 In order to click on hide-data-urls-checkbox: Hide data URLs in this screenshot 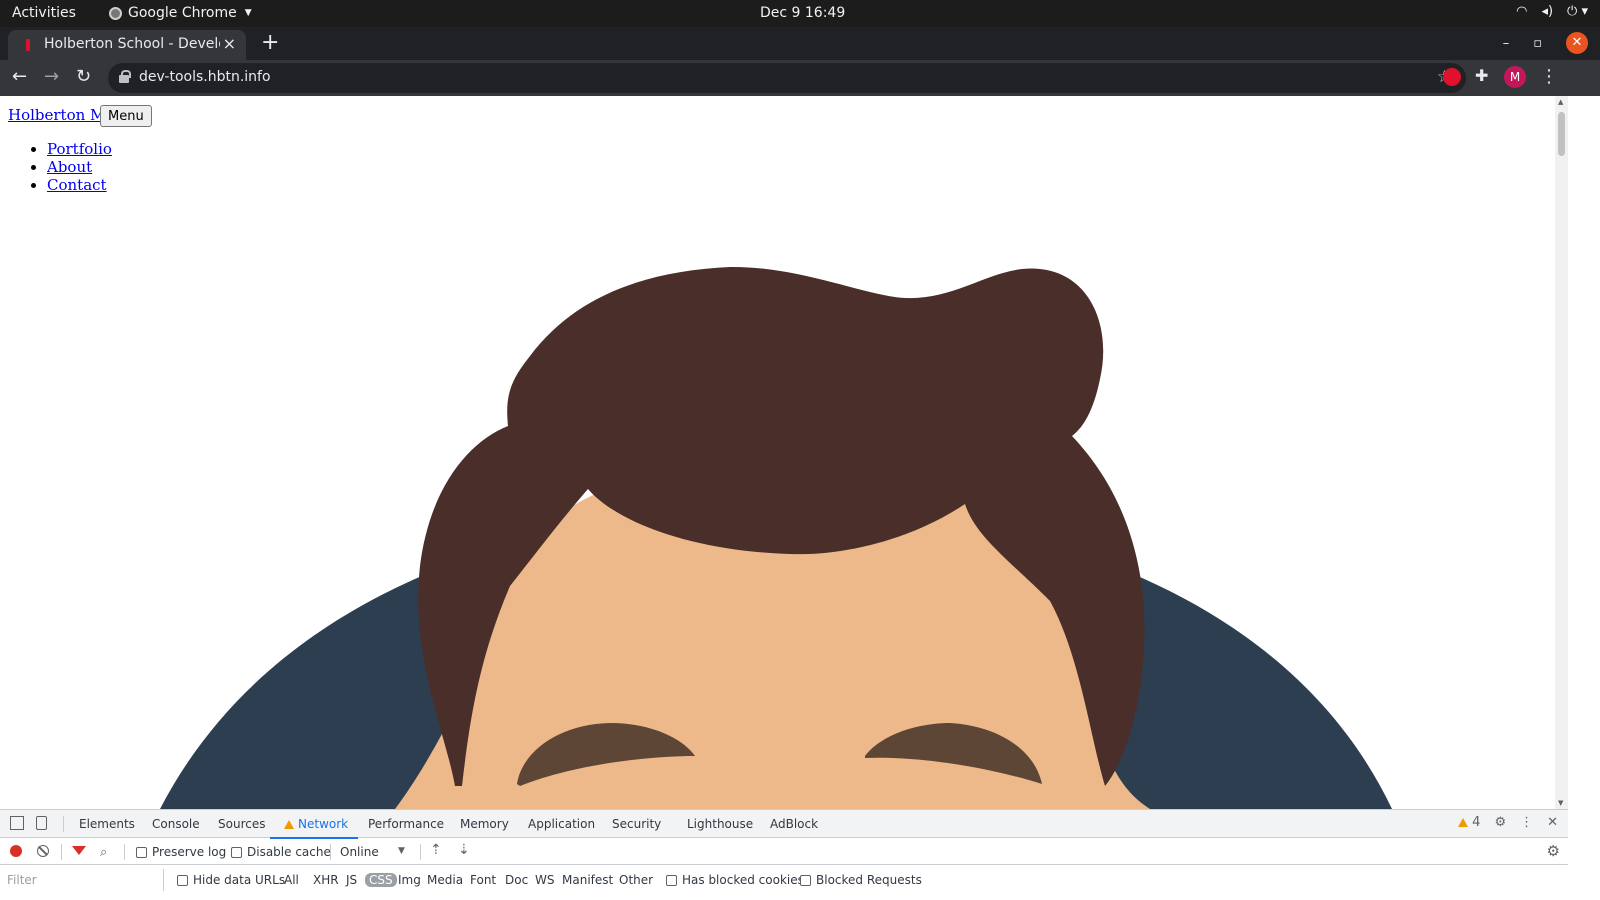, I will do `click(231, 880)`.